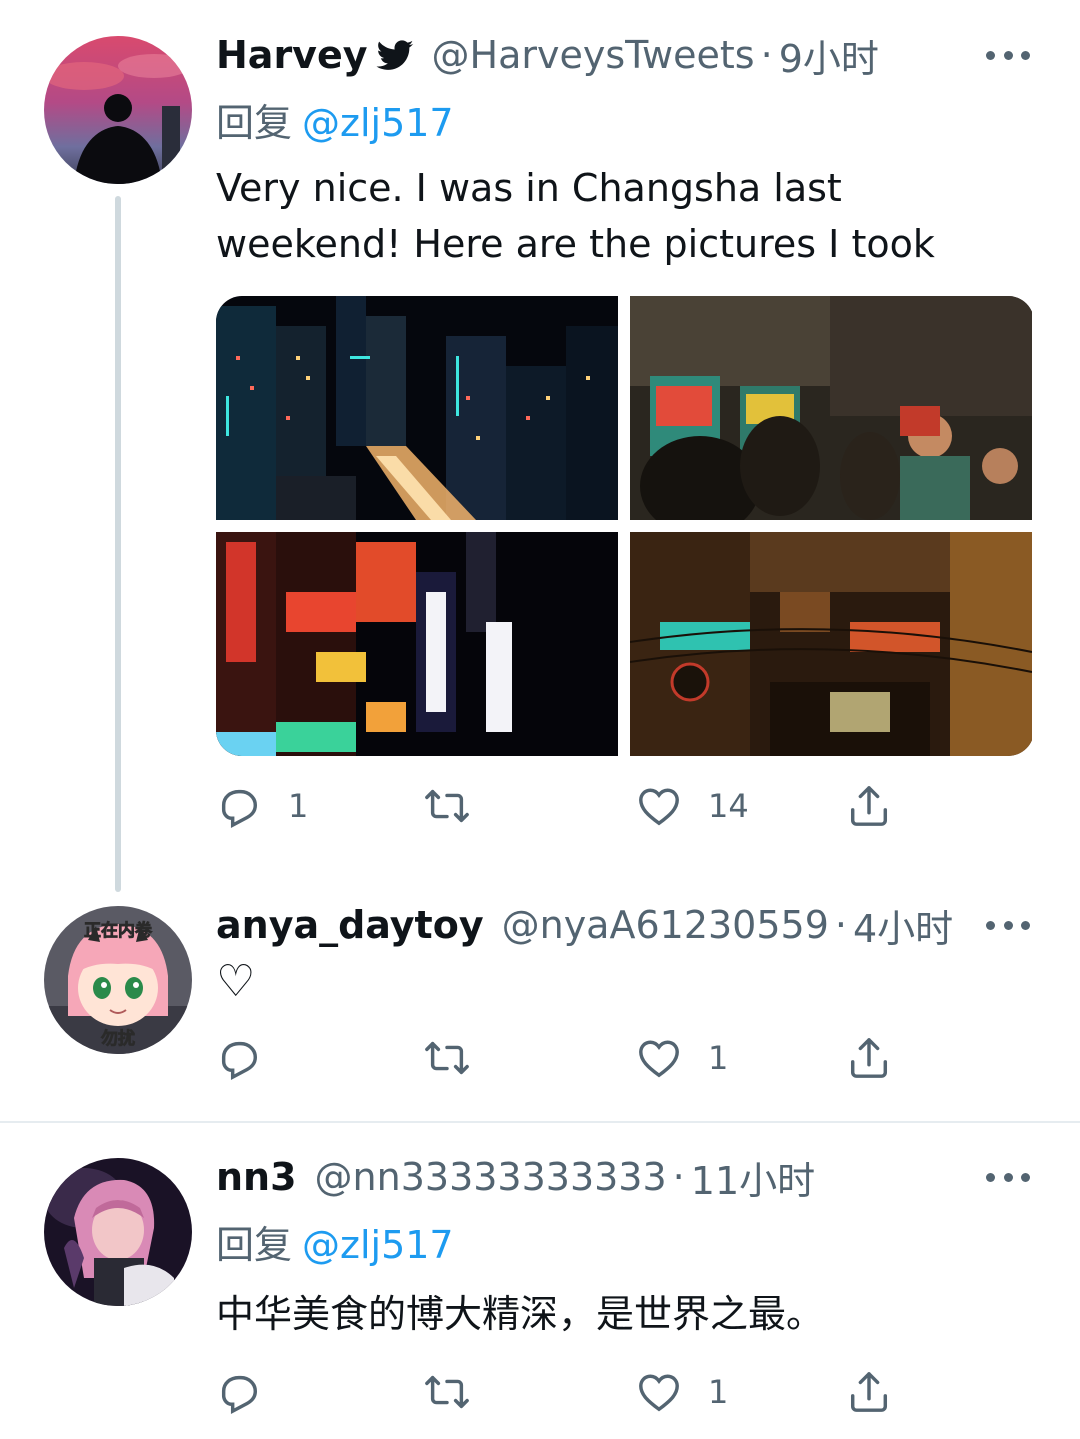 The width and height of the screenshot is (1080, 1439). What do you see at coordinates (262, 806) in the screenshot?
I see `reply-button: 1` at bounding box center [262, 806].